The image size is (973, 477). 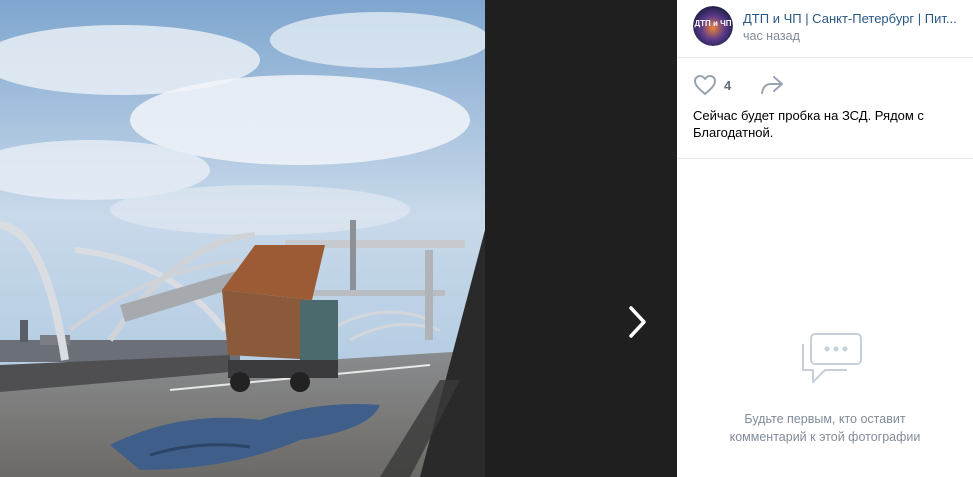 What do you see at coordinates (772, 85) in the screenshot?
I see `share-arrow-icon` at bounding box center [772, 85].